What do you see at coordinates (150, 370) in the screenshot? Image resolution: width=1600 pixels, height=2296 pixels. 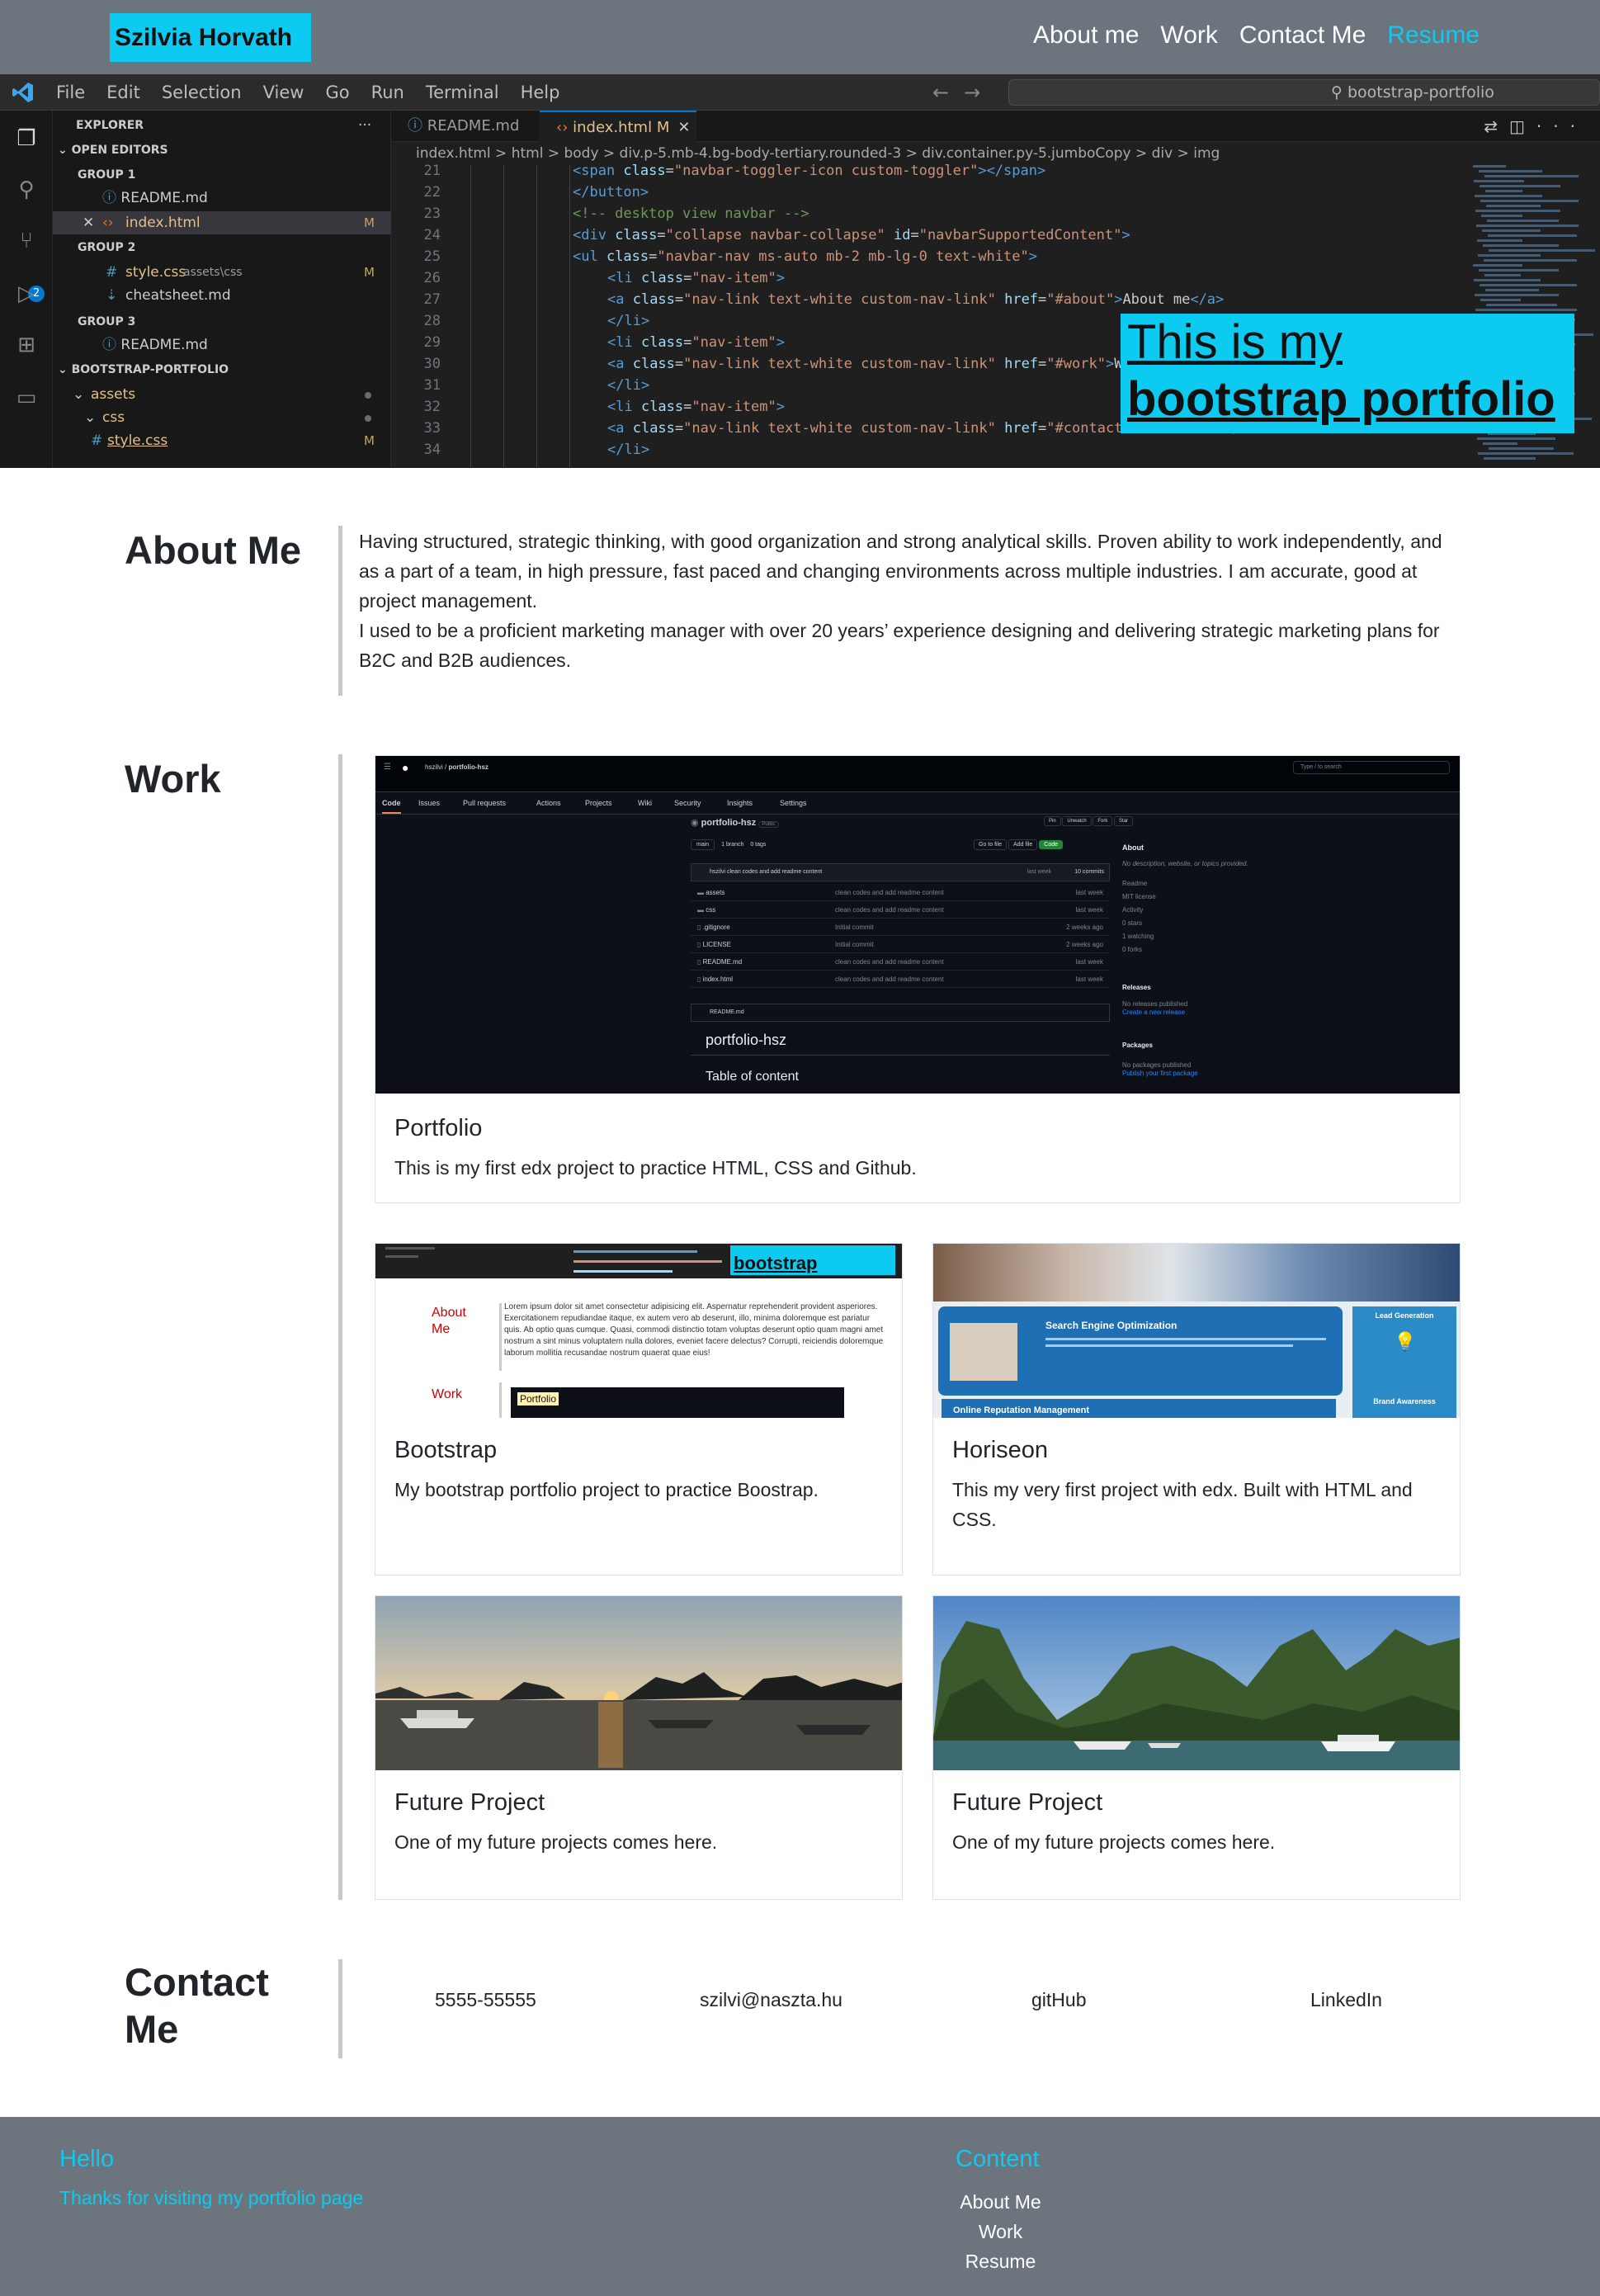 I see `project-label: BOOTSTRAP-PORTFOLIO` at bounding box center [150, 370].